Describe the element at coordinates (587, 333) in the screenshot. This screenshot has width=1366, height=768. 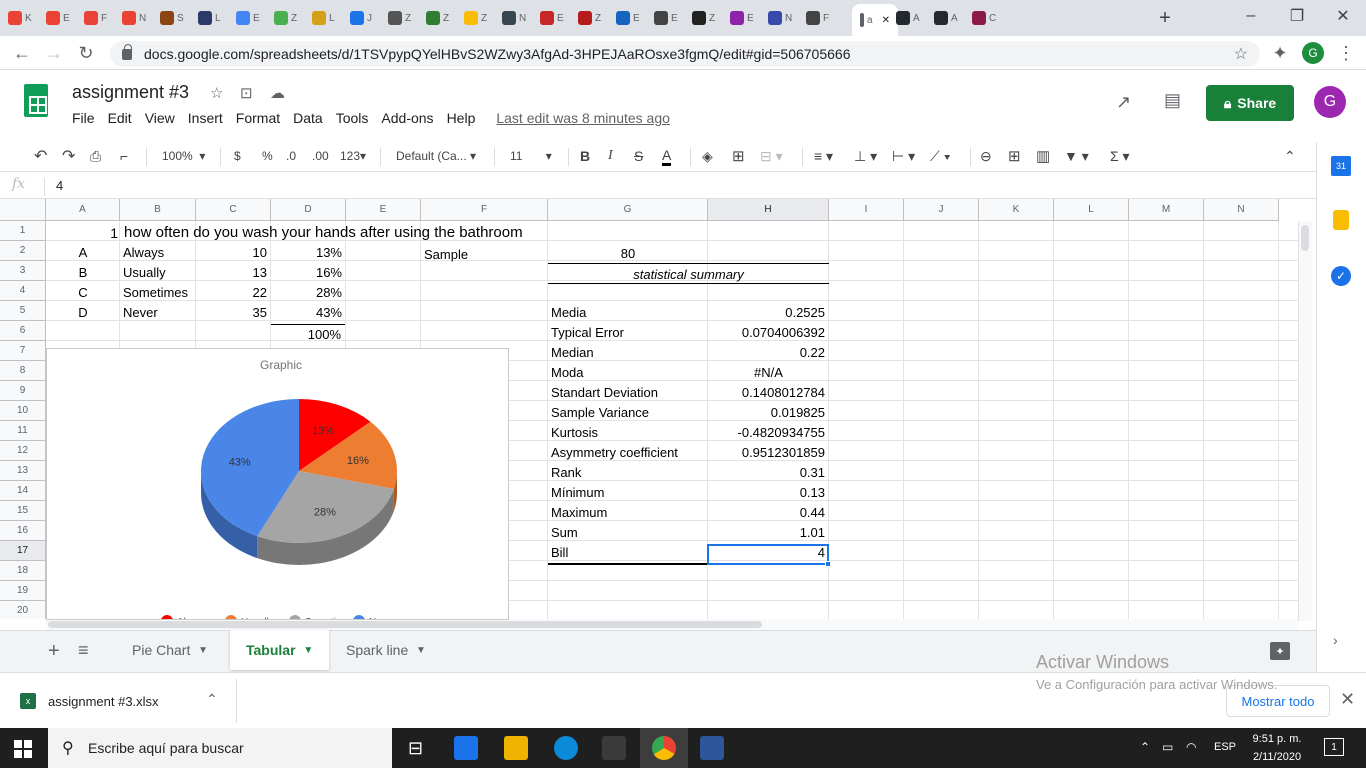
I see `stat-label-cell: Typical Error` at that location.